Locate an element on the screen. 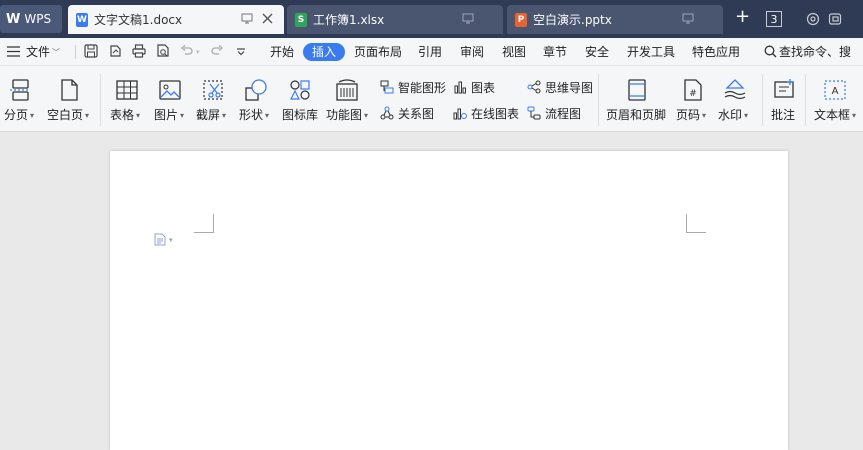  table-icon is located at coordinates (127, 90).